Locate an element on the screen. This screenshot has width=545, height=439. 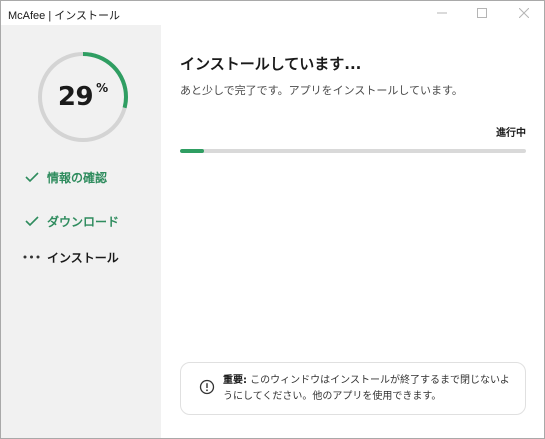
close-icon is located at coordinates (524, 13).